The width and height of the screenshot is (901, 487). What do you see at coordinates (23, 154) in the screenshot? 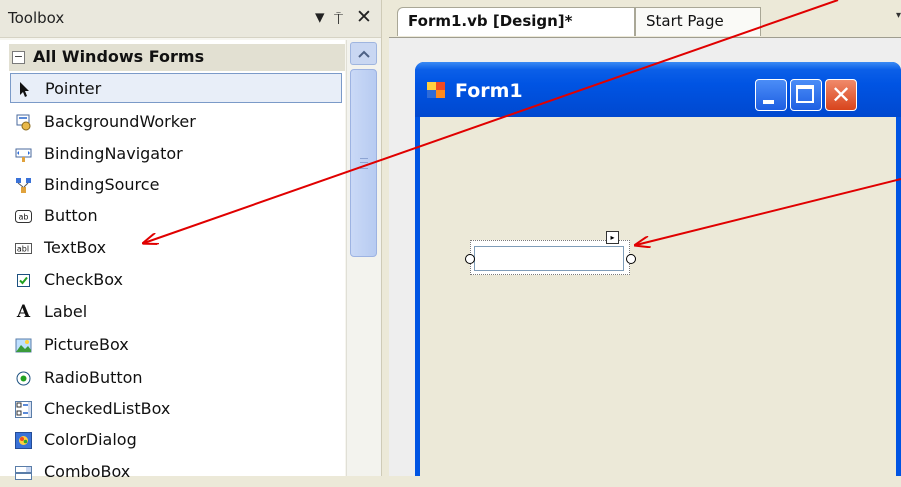
I see `bindingnavigator-icon` at bounding box center [23, 154].